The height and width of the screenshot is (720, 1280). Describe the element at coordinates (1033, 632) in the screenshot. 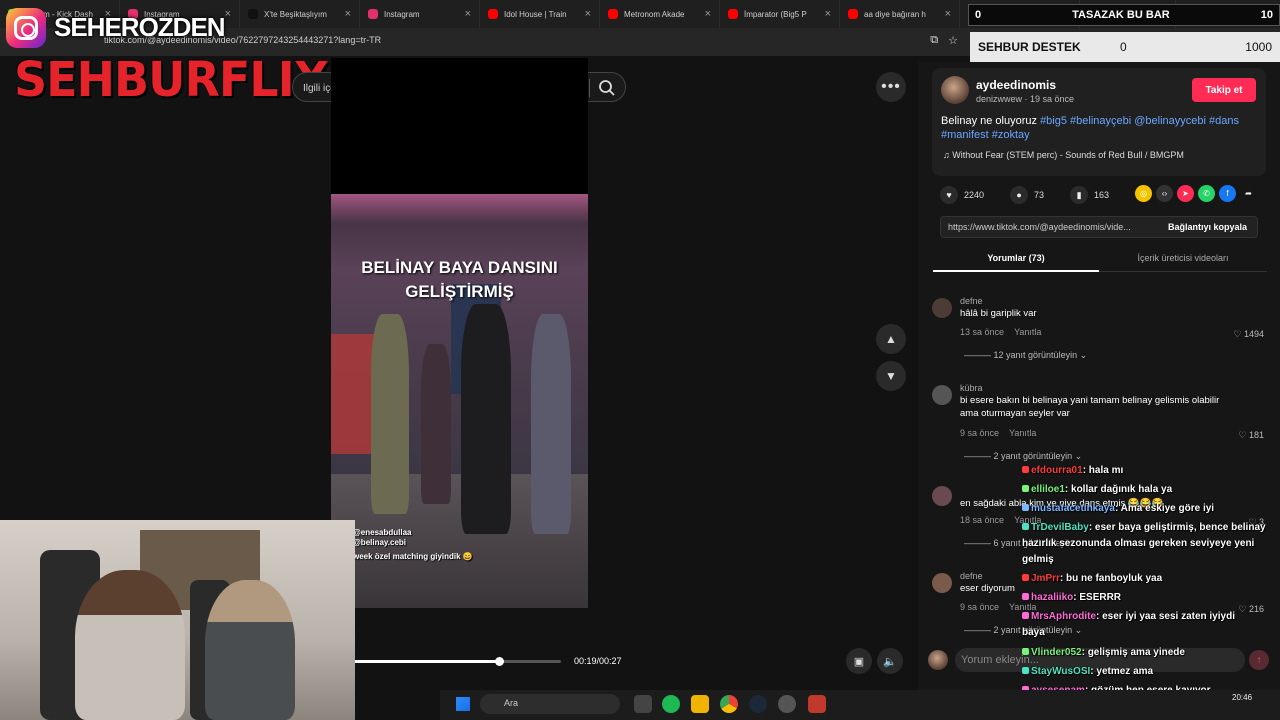

I see `chat-text: baya` at that location.